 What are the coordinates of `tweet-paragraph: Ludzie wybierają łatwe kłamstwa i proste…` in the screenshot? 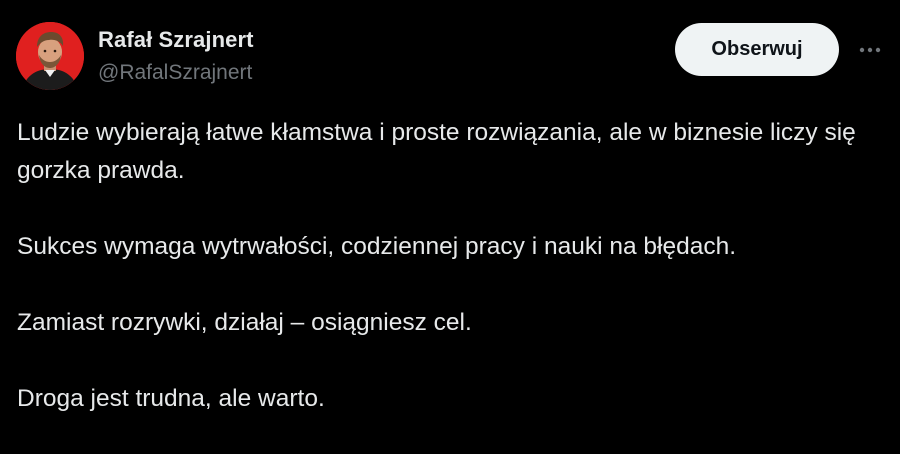 It's located at (436, 151).